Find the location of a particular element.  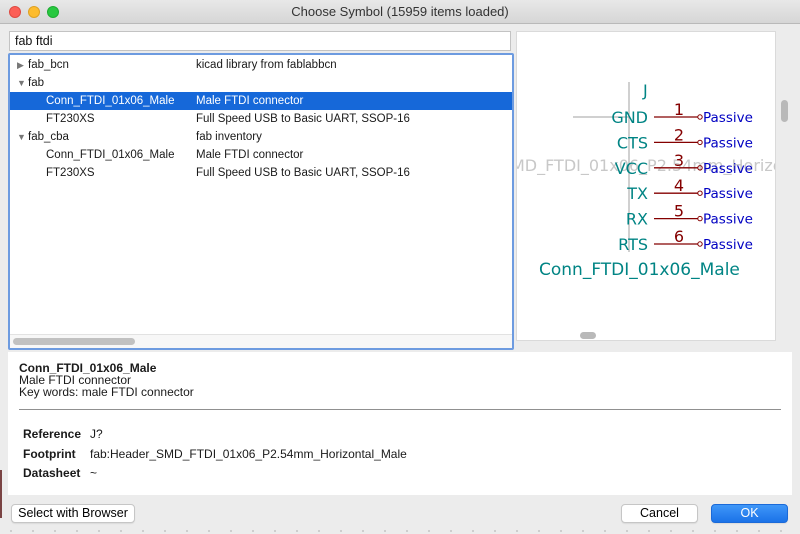

symbol-pin: RX 5 Passive is located at coordinates (689, 215).